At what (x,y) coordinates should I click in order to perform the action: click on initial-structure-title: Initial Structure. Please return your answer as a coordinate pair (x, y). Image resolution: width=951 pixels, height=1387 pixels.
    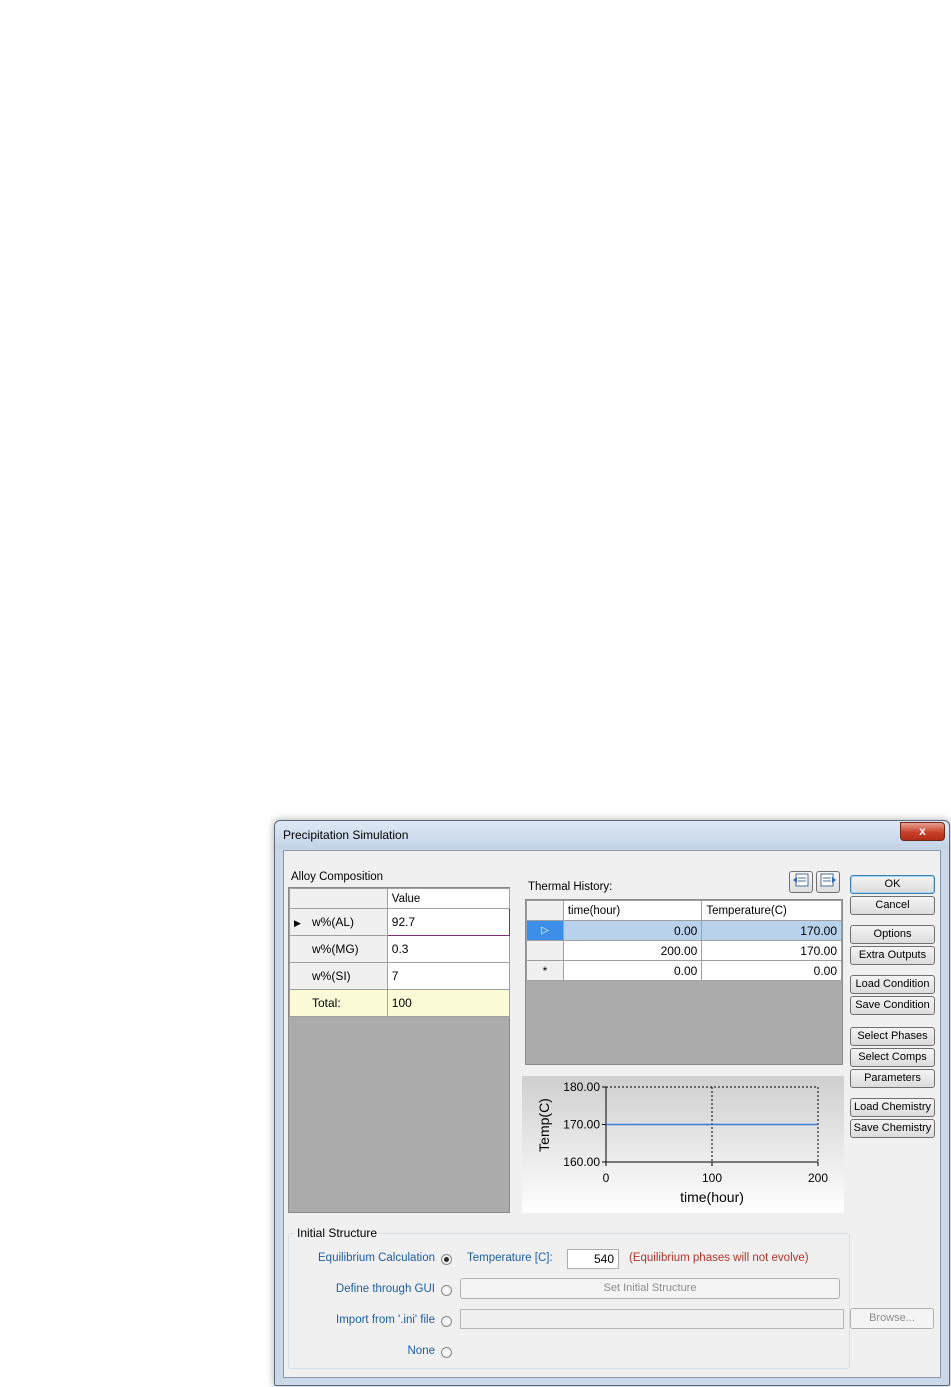
    Looking at the image, I should click on (337, 1233).